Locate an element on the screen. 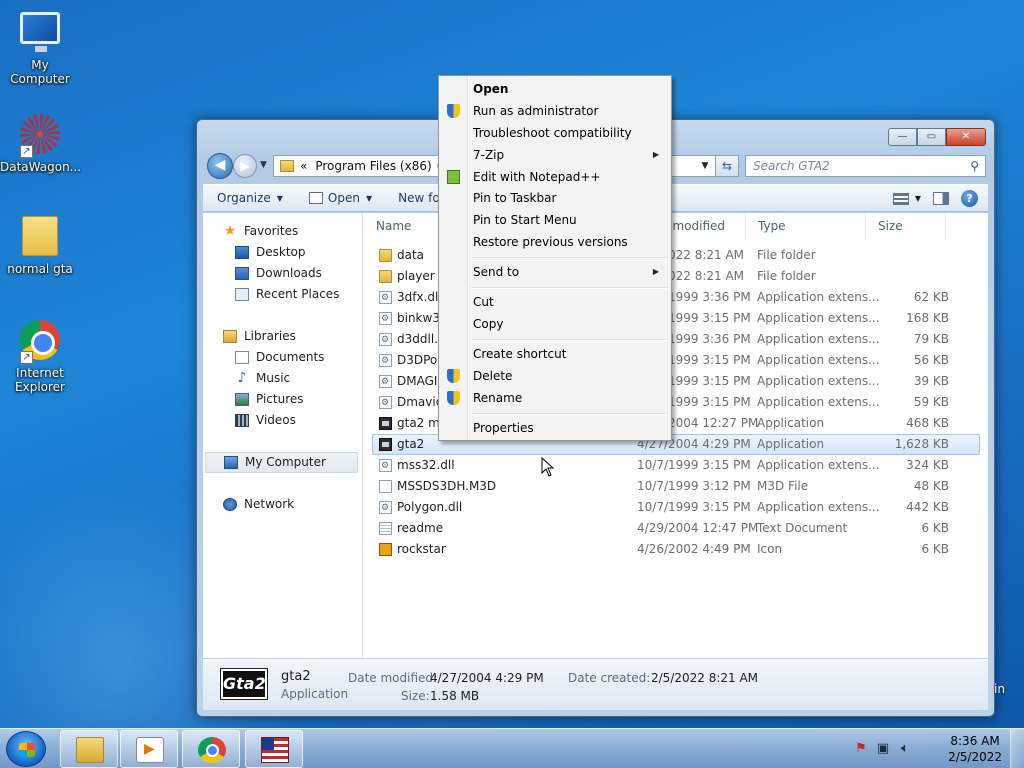 This screenshot has width=1024, height=768. search-input: Search GTA2 ⚲ is located at coordinates (865, 166).